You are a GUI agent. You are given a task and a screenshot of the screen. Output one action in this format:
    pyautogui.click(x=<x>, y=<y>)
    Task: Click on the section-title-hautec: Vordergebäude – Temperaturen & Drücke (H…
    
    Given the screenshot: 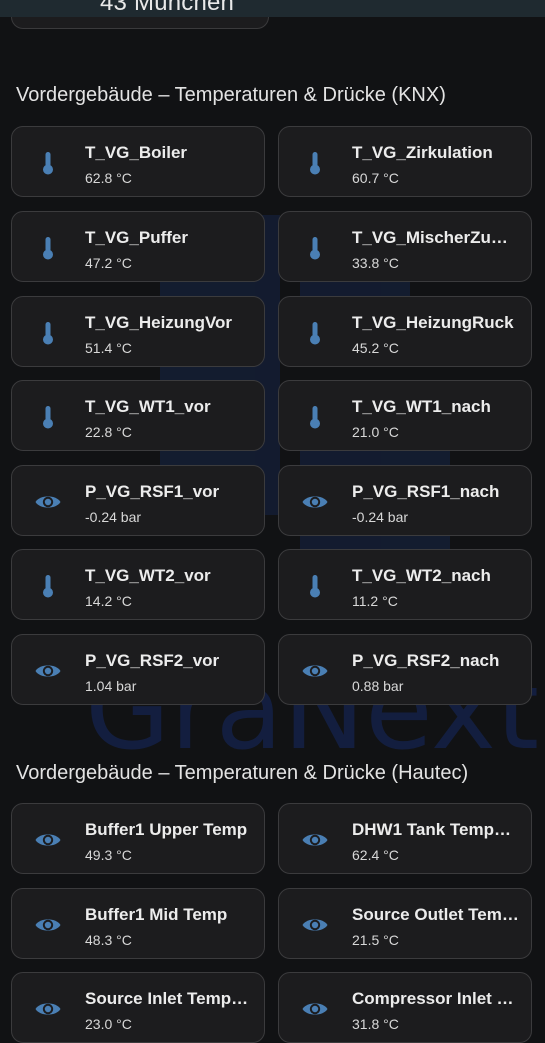 What is the action you would take?
    pyautogui.click(x=242, y=773)
    